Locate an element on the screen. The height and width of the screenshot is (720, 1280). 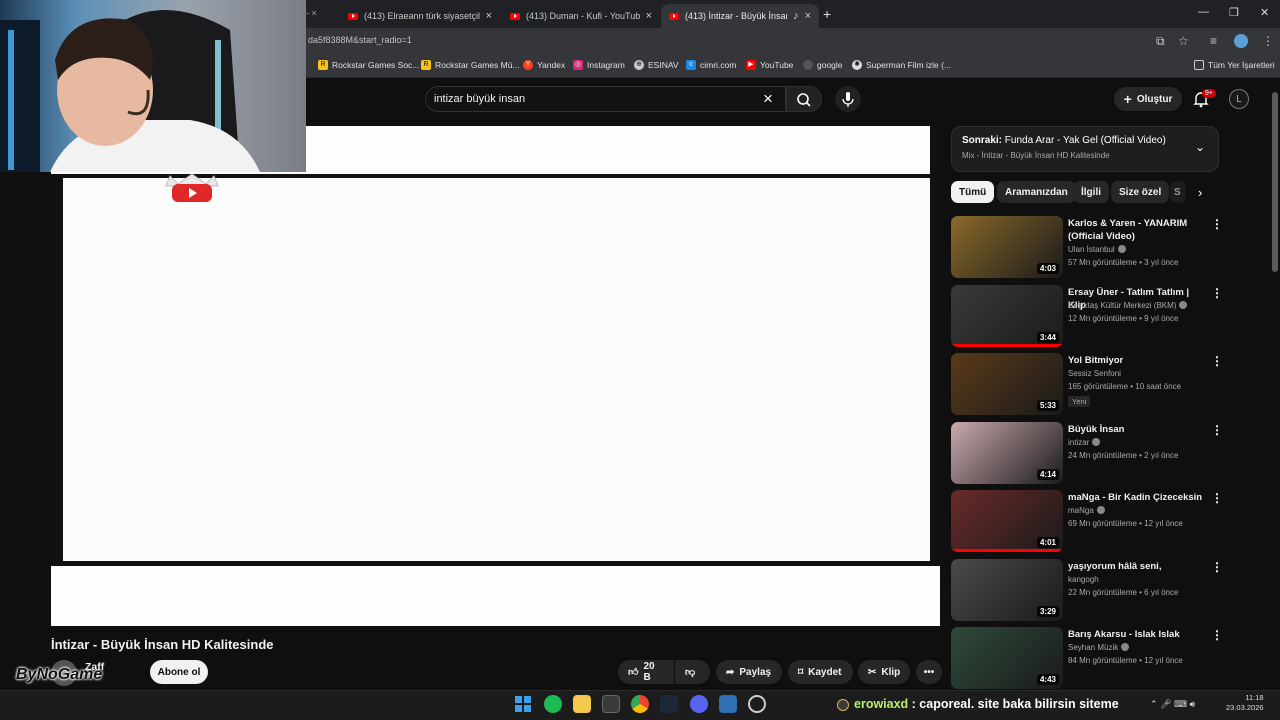
close-window-icon: ✕ is located at coordinates (1264, 12).